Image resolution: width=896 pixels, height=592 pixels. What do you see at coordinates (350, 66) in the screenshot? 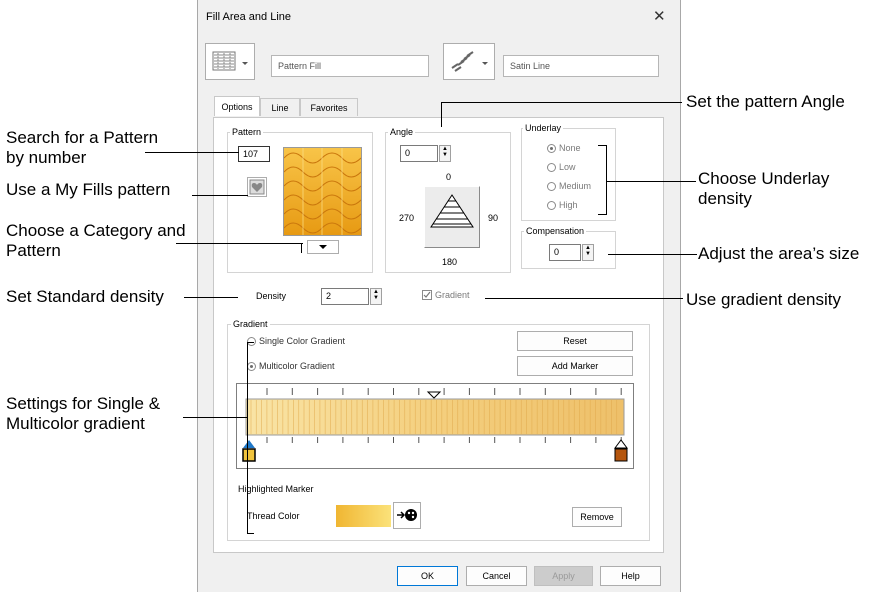
I see `fill-type-field: Pattern Fill` at bounding box center [350, 66].